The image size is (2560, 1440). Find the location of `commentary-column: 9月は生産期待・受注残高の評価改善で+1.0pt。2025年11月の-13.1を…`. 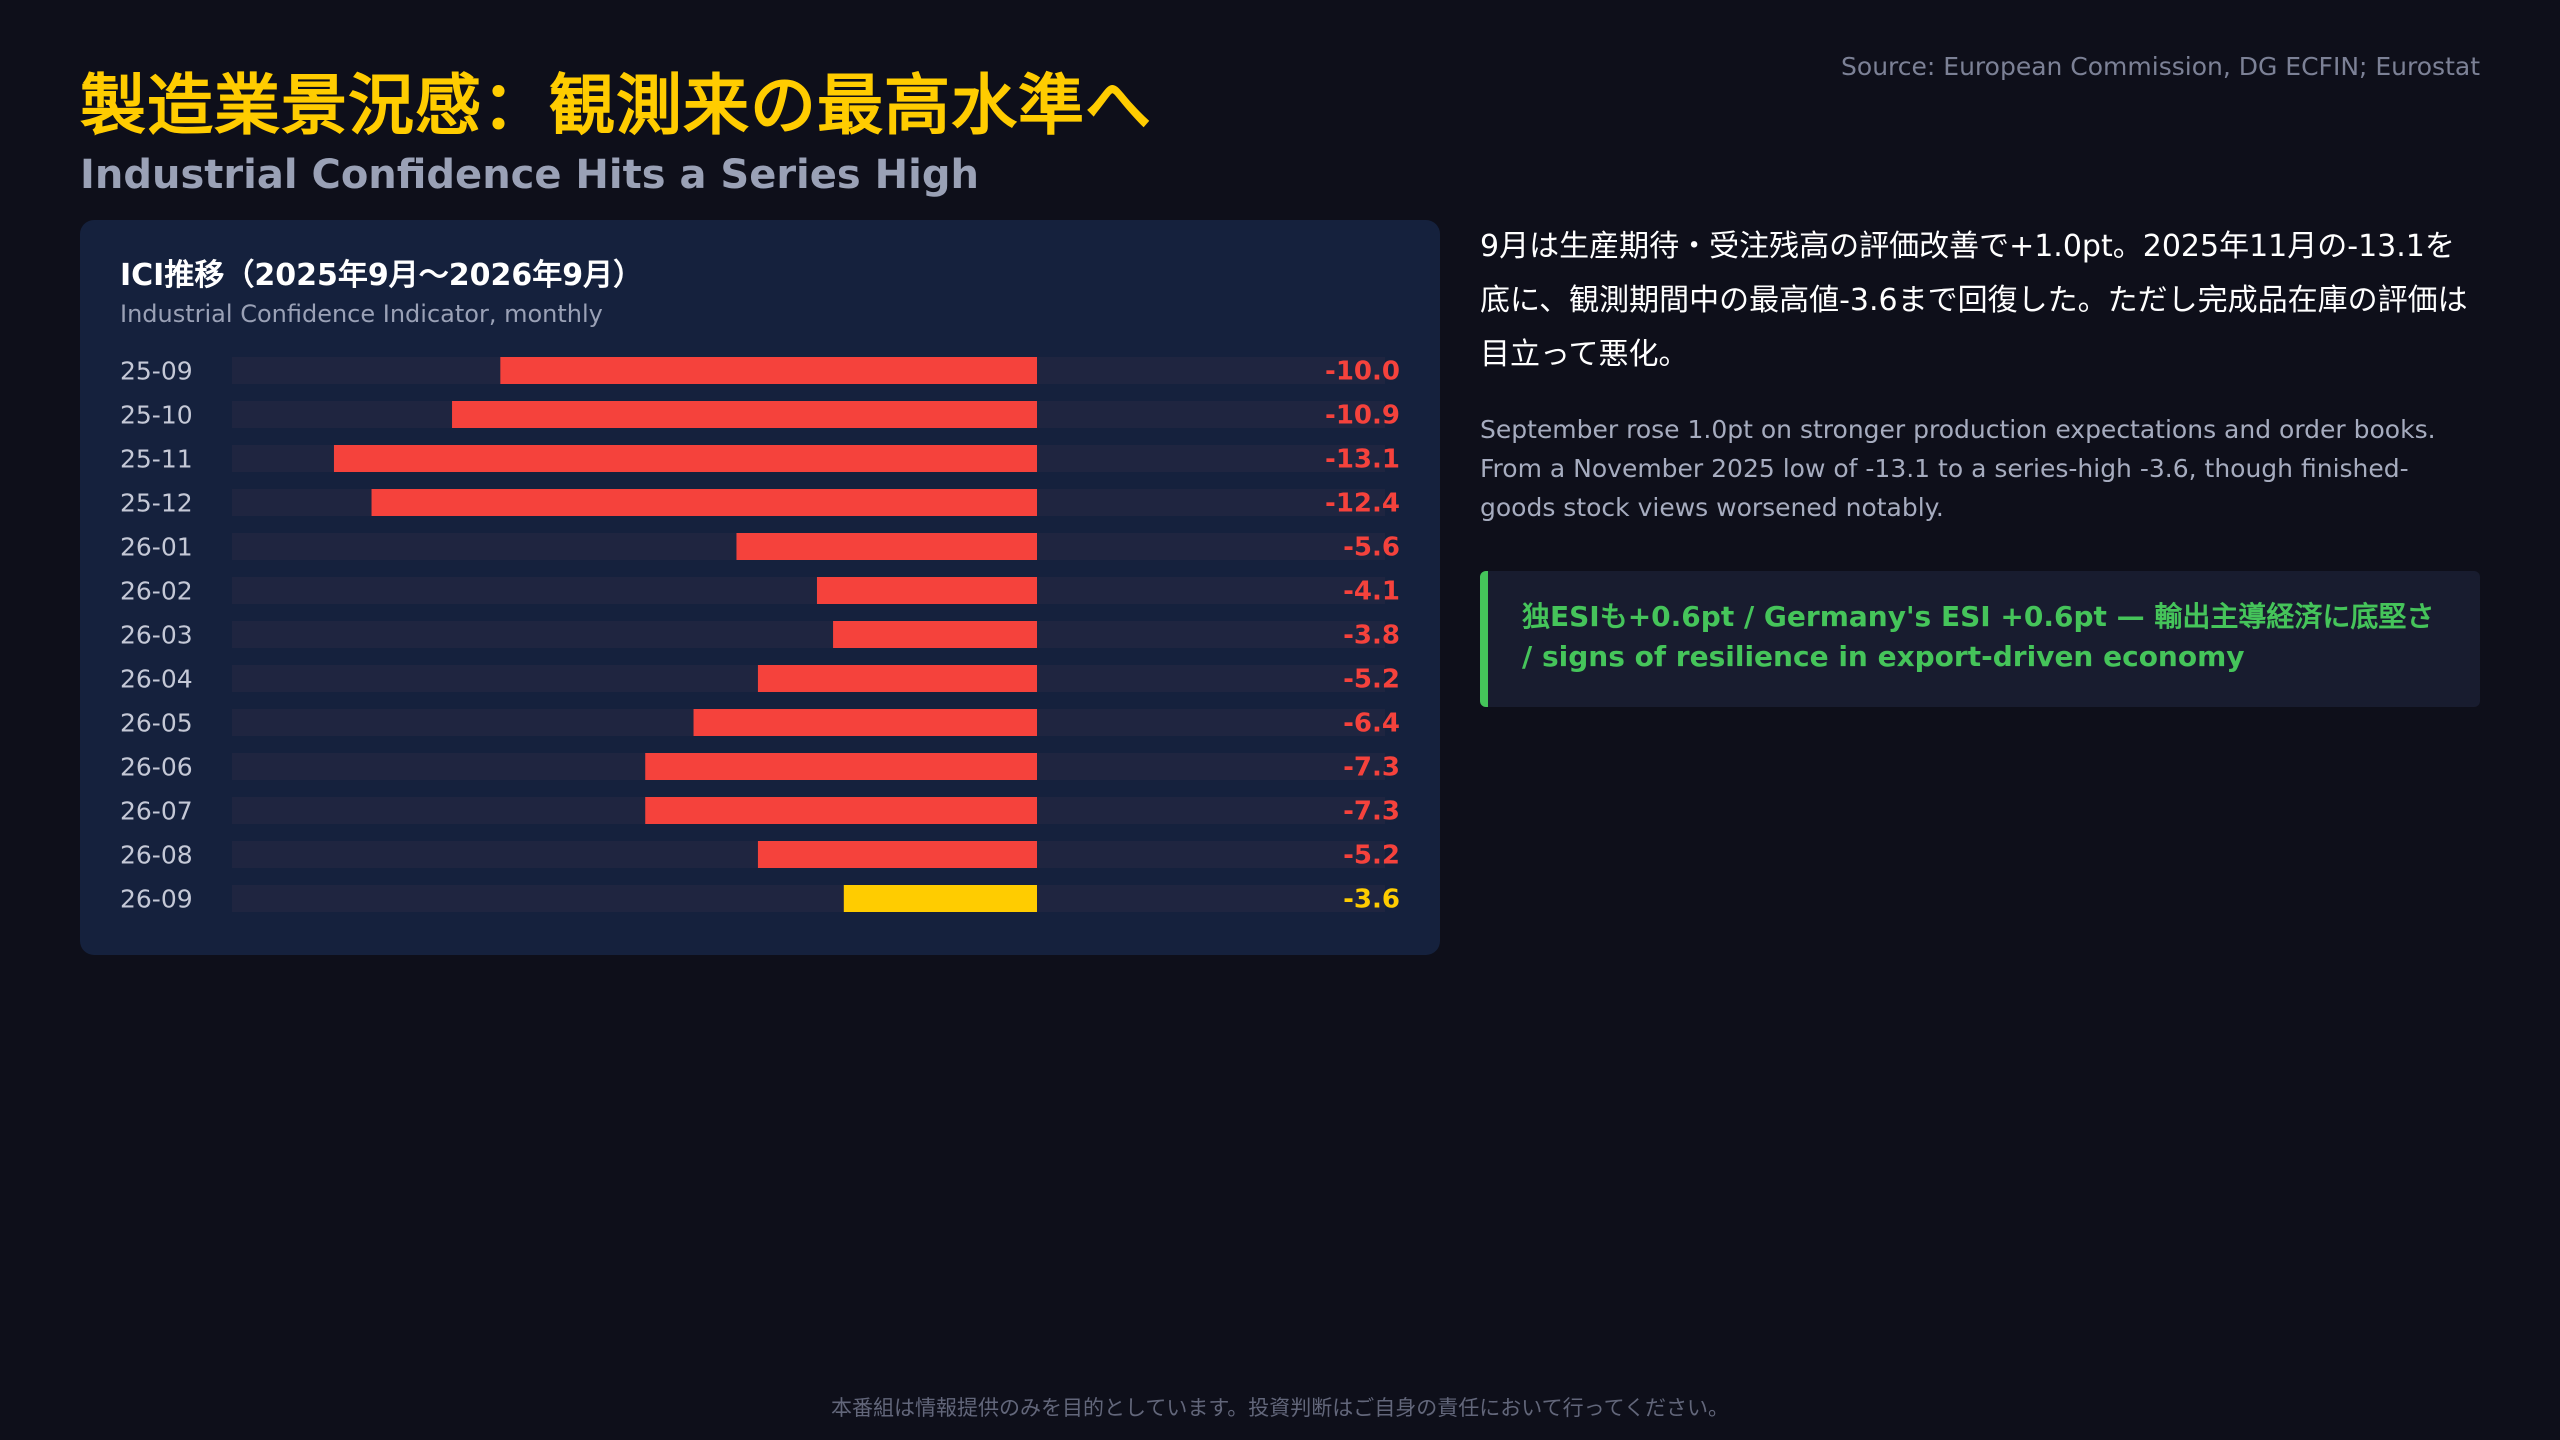

commentary-column: 9月は生産期待・受注残高の評価改善で+1.0pt。2025年11月の-13.1を… is located at coordinates (1980, 463).